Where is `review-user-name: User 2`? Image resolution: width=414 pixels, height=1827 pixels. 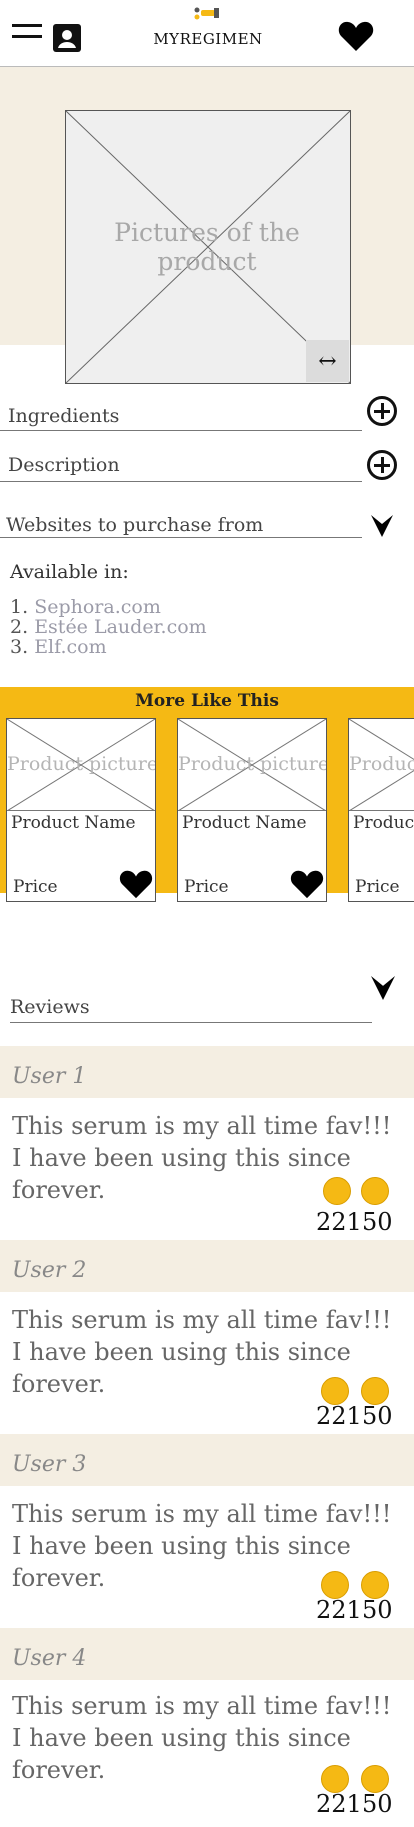 review-user-name: User 2 is located at coordinates (49, 1270).